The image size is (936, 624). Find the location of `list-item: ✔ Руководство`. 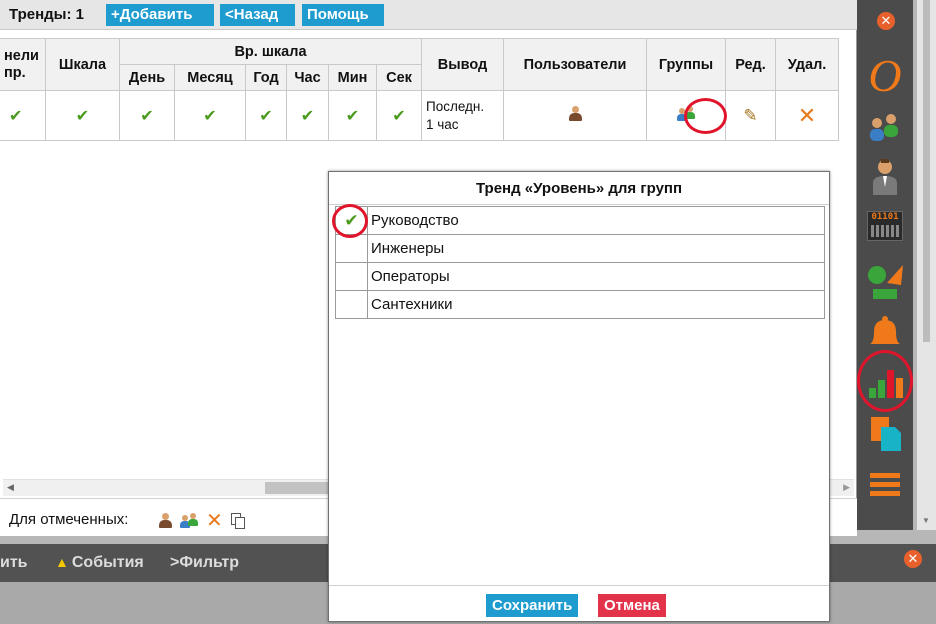

list-item: ✔ Руководство is located at coordinates (580, 220).